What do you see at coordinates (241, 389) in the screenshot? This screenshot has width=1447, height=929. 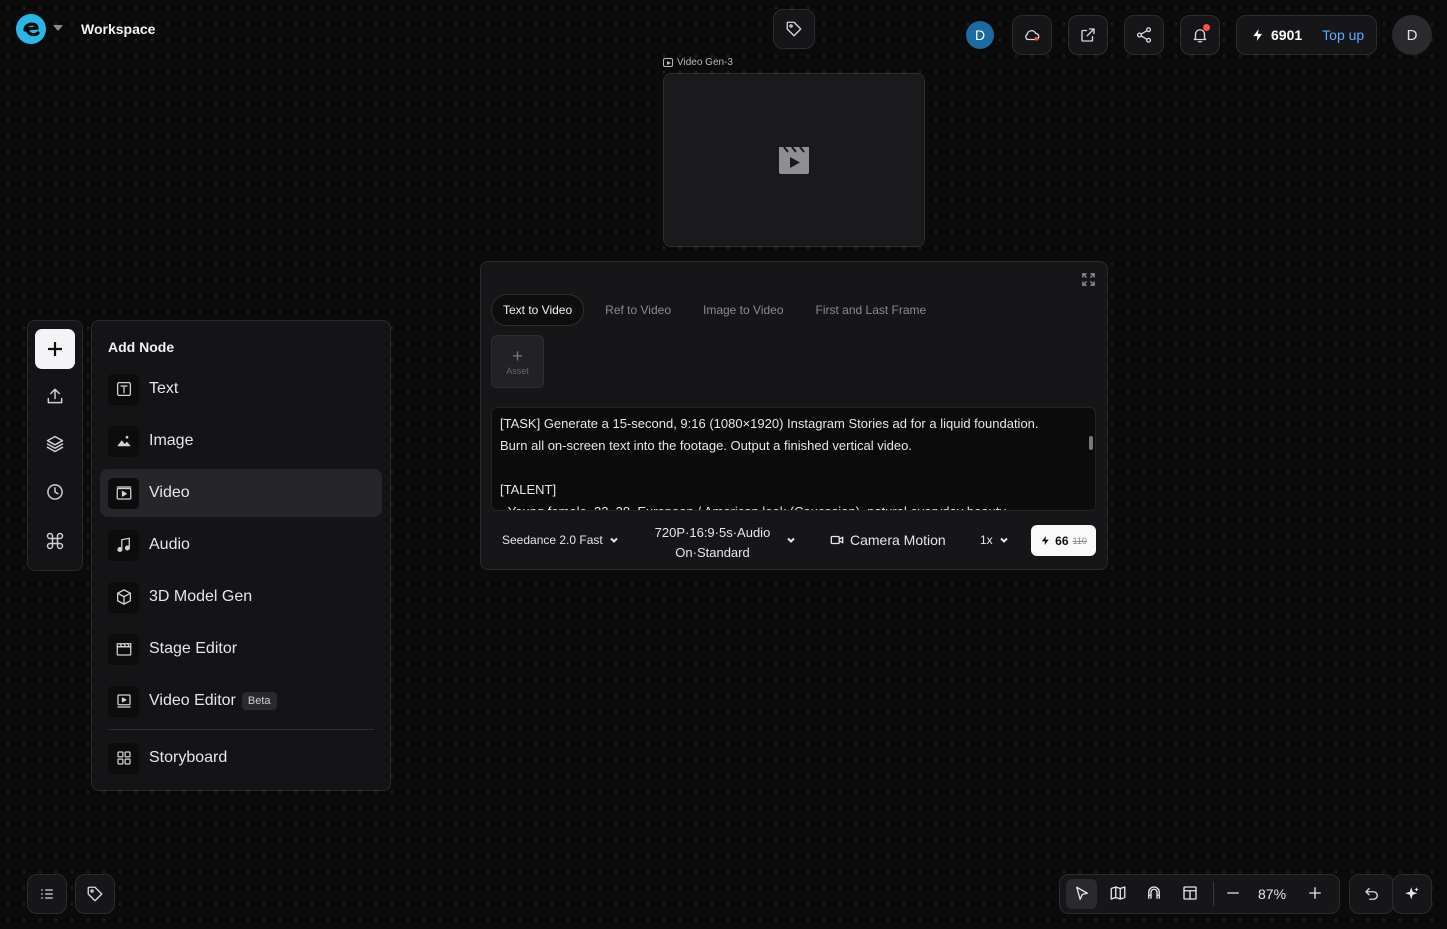 I see `node-item-text: Text` at bounding box center [241, 389].